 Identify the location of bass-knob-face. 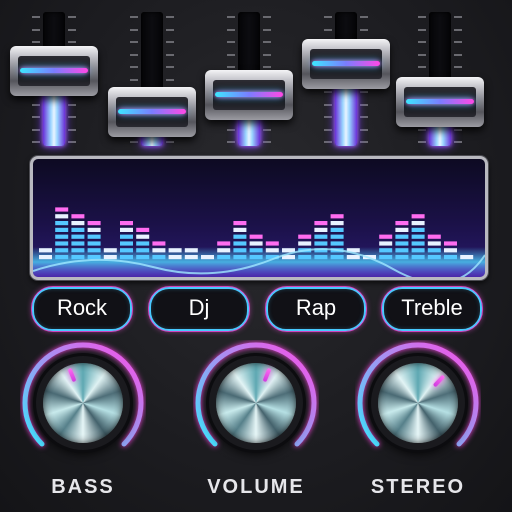
(83, 403).